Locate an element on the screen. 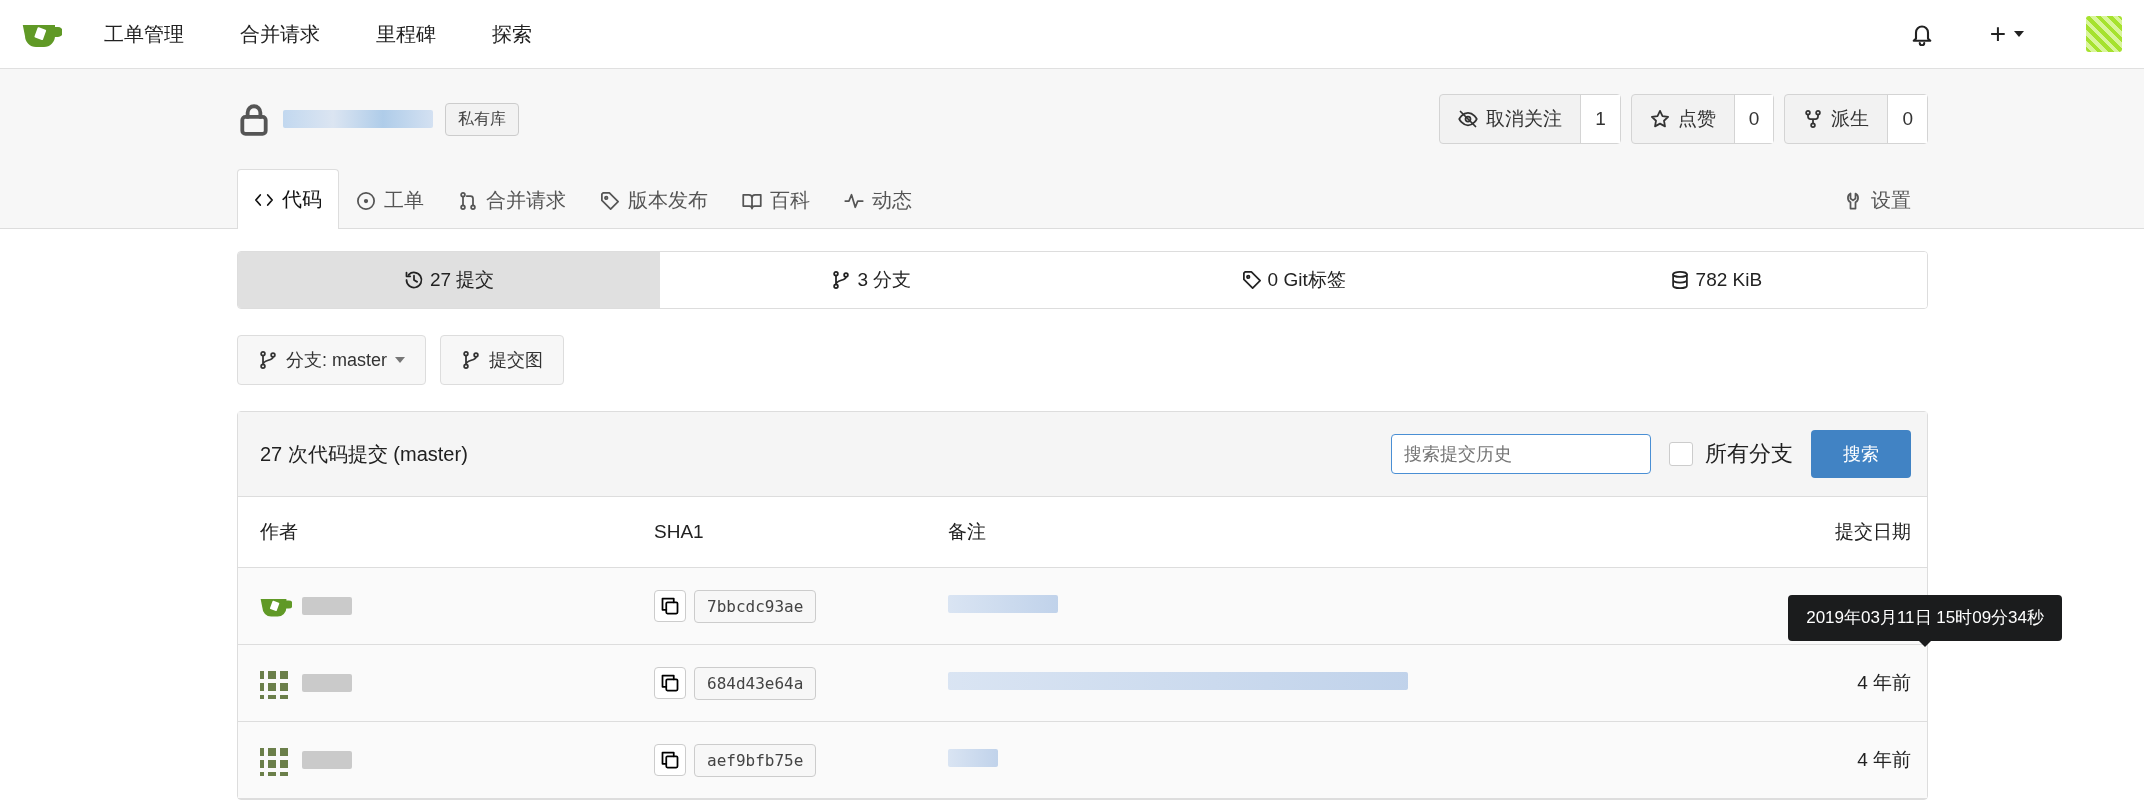 The height and width of the screenshot is (801, 2144). sha-link: aef9bfb75e is located at coordinates (755, 760).